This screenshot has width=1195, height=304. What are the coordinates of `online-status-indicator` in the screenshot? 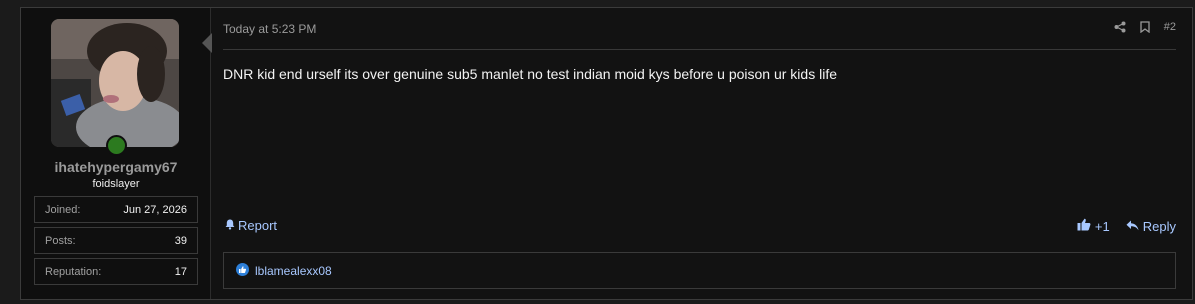 It's located at (116, 145).